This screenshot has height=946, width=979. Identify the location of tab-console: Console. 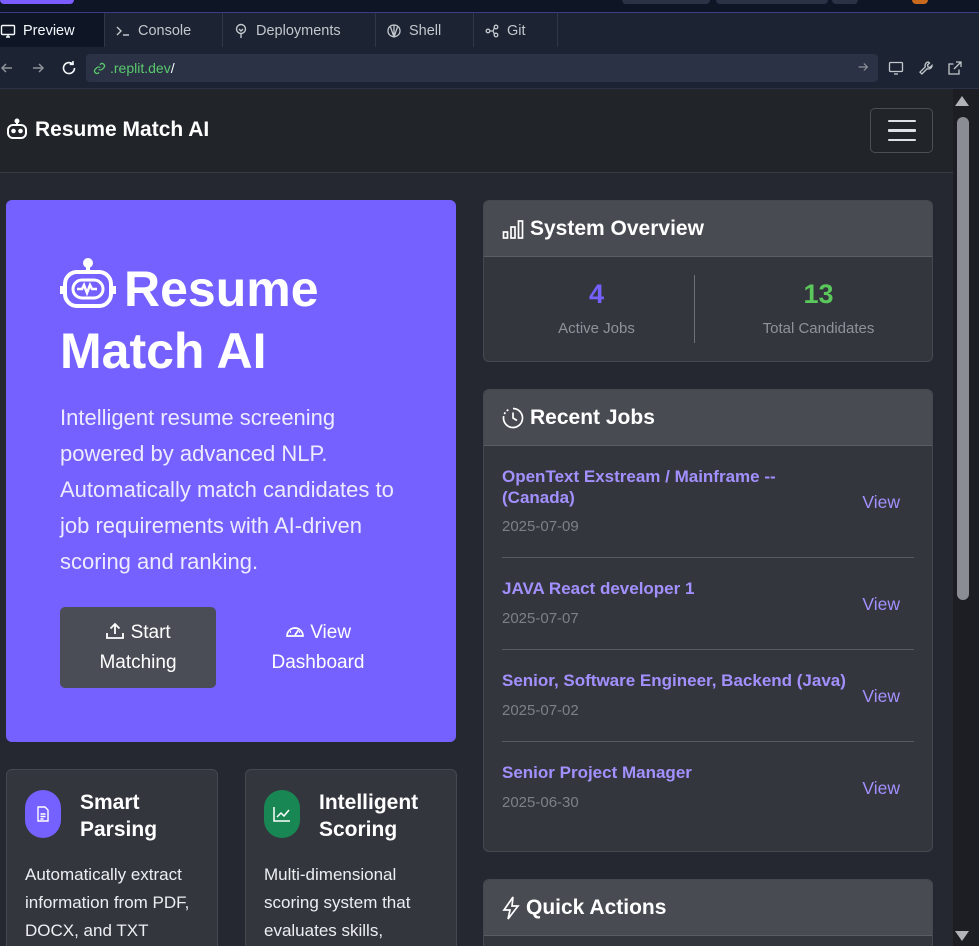
(164, 30).